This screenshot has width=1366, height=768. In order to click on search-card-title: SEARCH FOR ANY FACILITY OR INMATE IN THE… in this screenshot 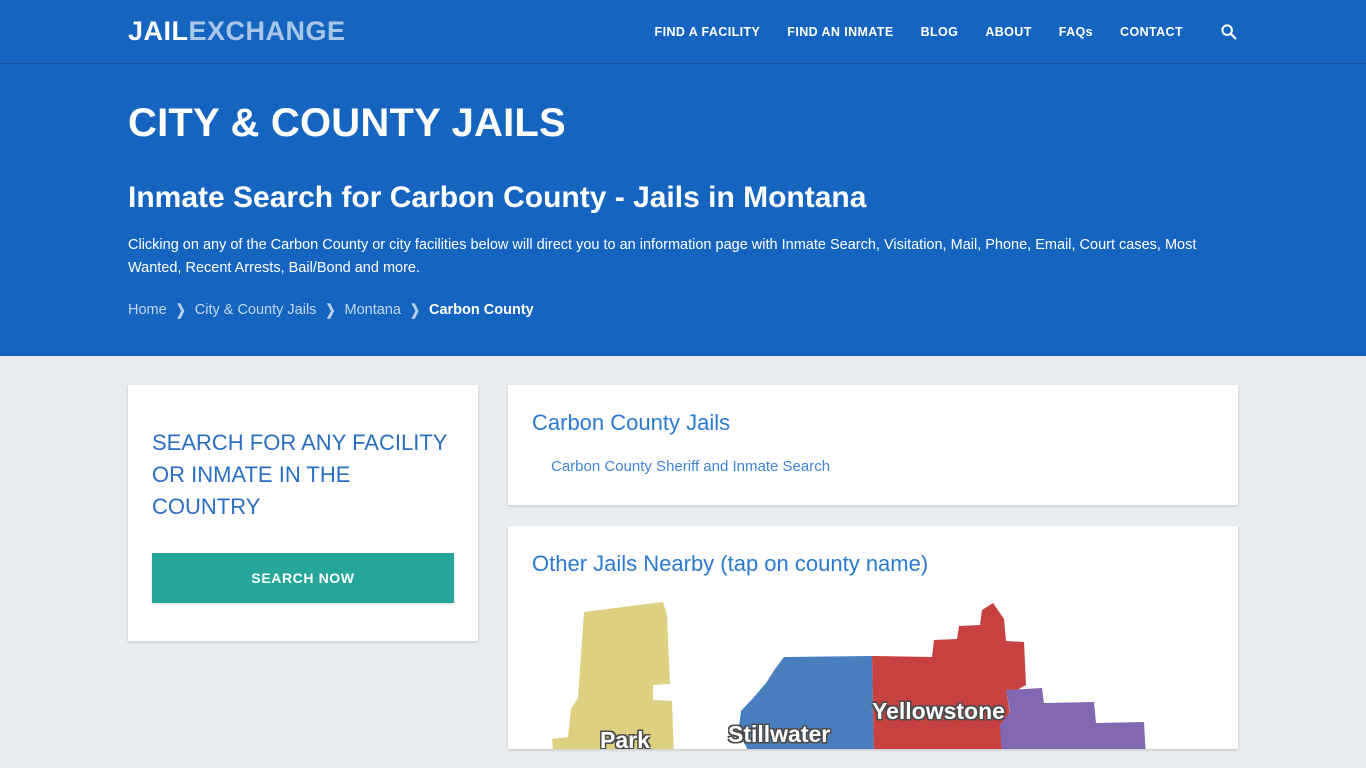, I will do `click(300, 475)`.